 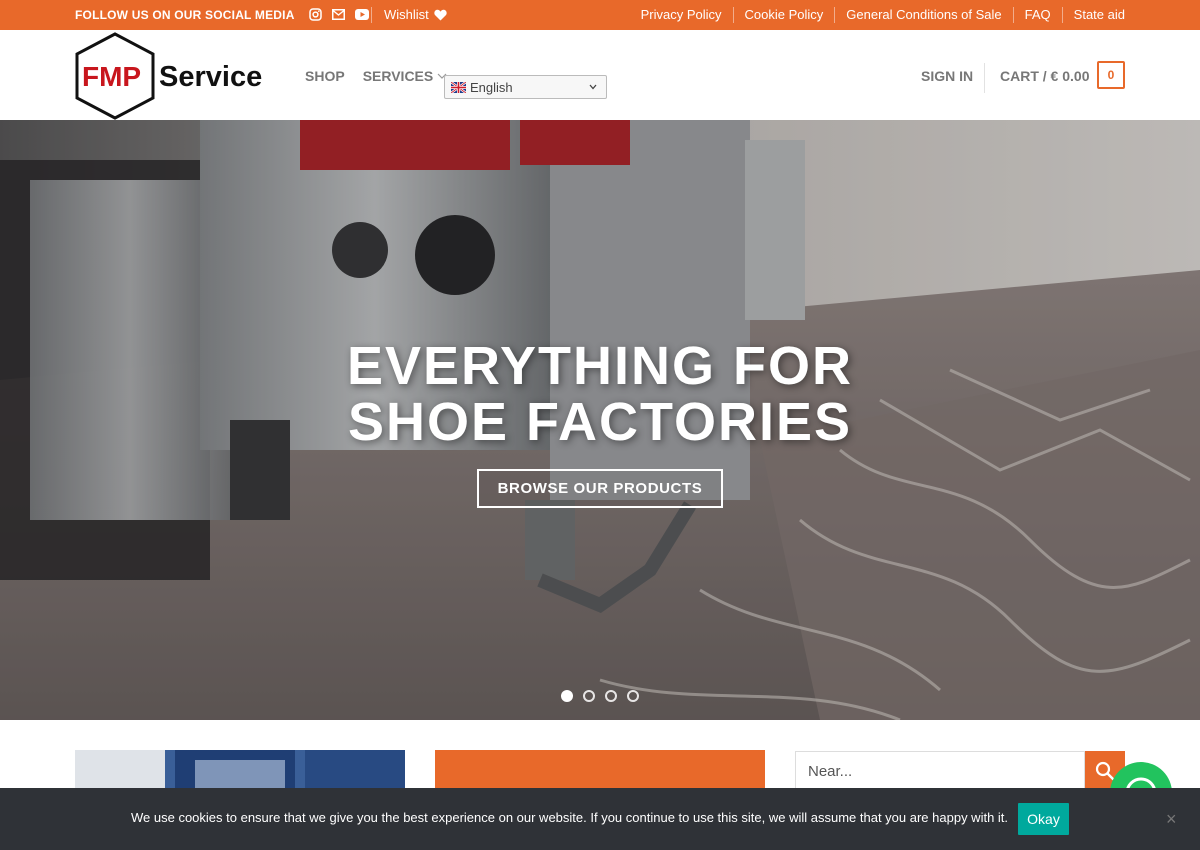 What do you see at coordinates (458, 87) in the screenshot?
I see `uk-flag-icon` at bounding box center [458, 87].